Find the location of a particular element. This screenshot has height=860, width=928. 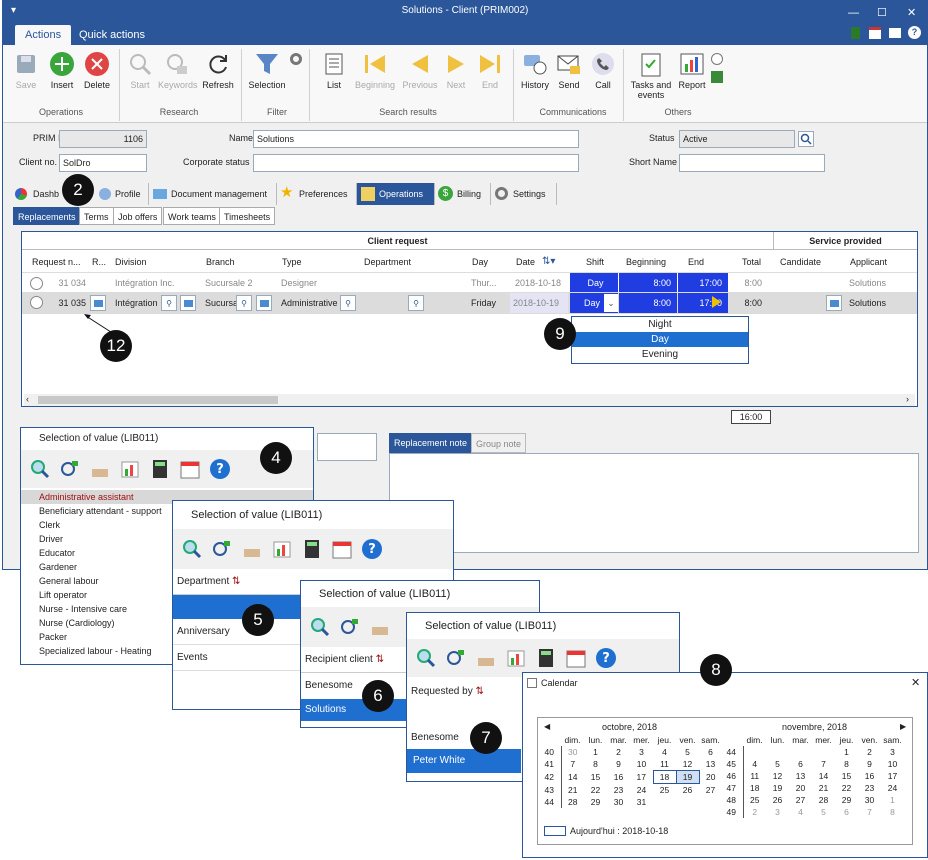

tab-group-note: Group note is located at coordinates (499, 443).